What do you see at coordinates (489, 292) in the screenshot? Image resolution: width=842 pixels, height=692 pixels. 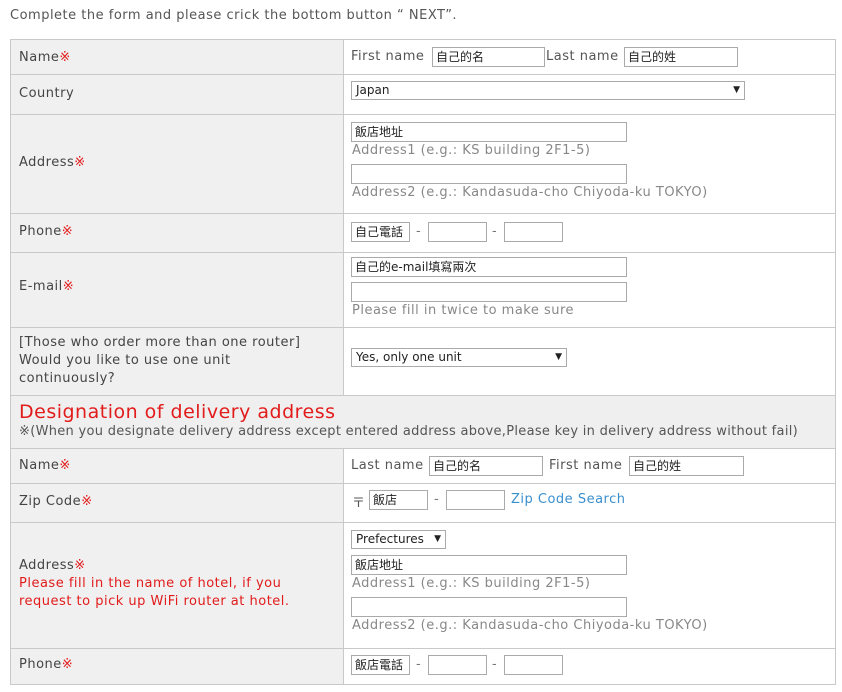 I see `email-confirm-input` at bounding box center [489, 292].